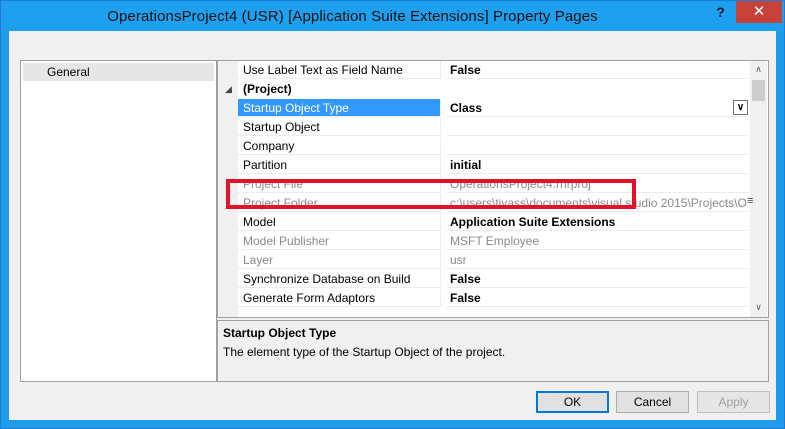  I want to click on property-row-model: Model Application Suite Extensions, so click(493, 222).